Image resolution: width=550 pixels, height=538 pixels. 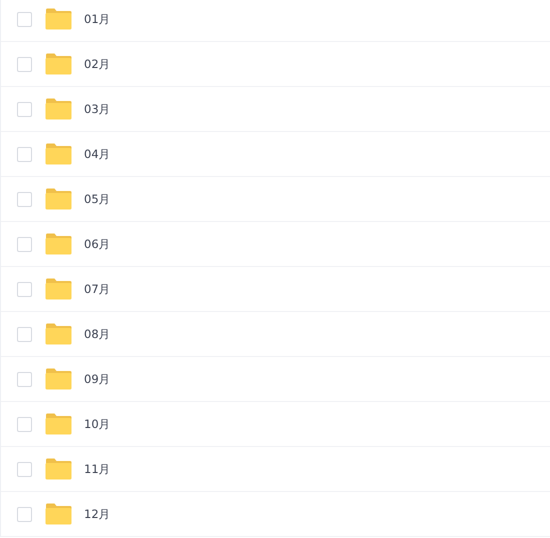 I want to click on folder-name: 12月, so click(x=97, y=514).